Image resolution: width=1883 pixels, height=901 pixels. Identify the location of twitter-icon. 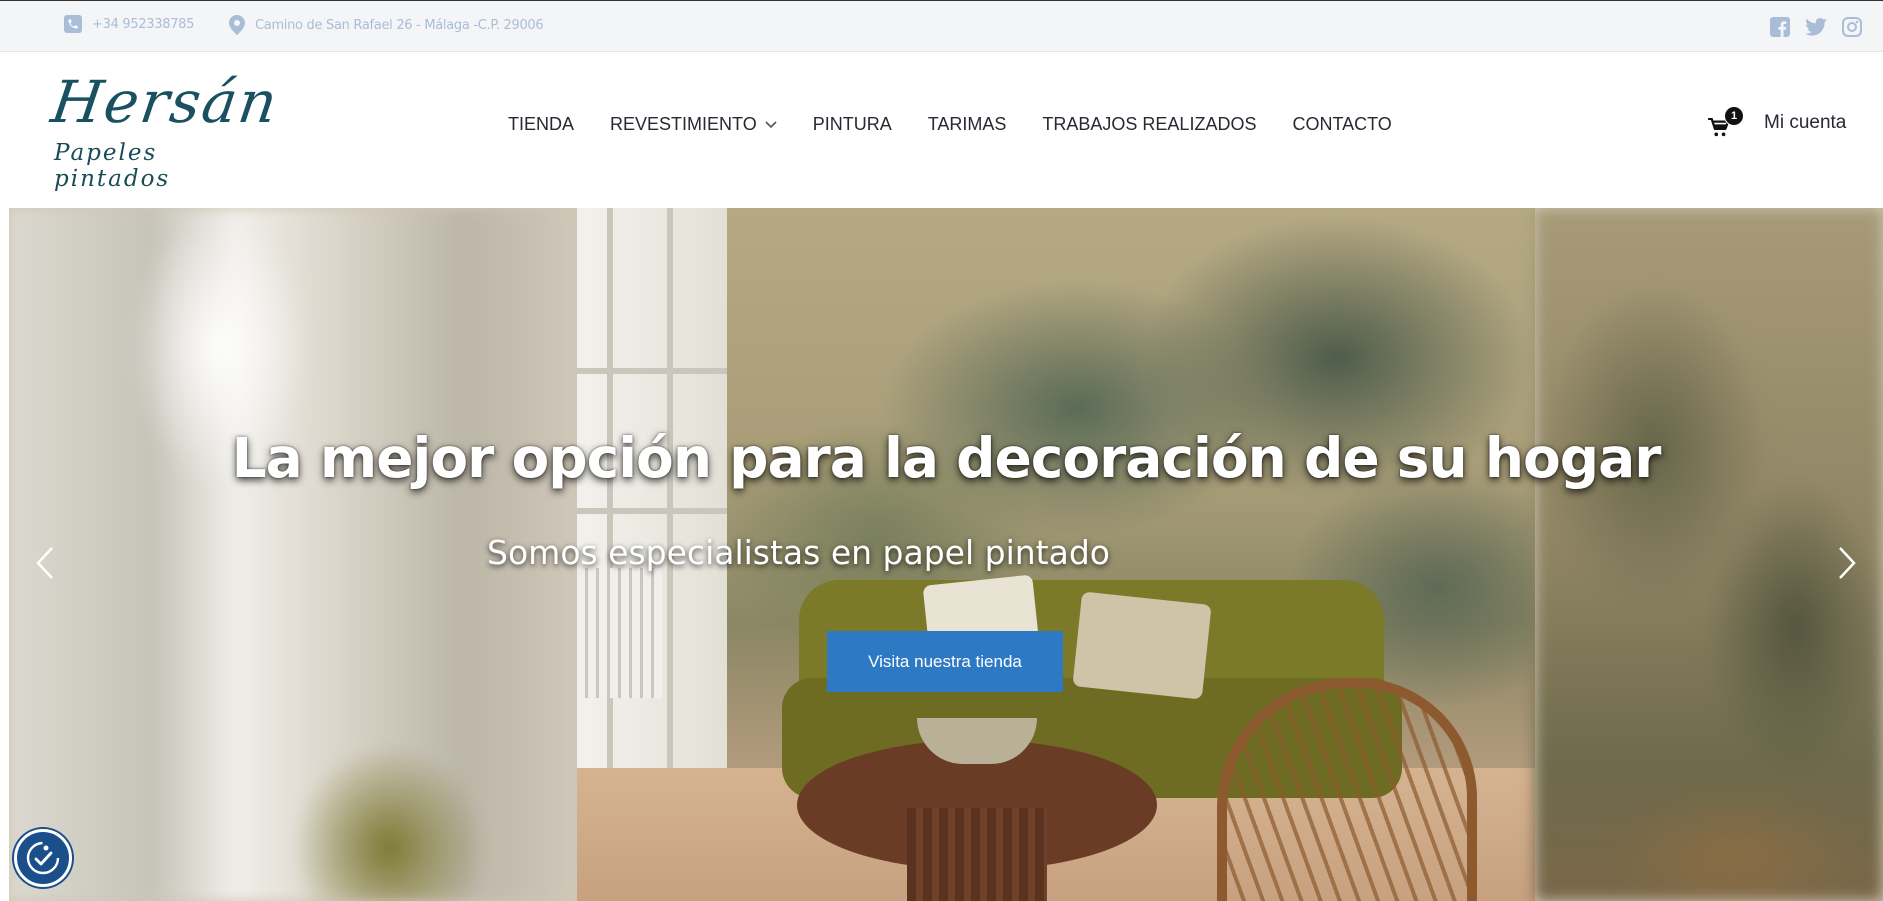
(1816, 27).